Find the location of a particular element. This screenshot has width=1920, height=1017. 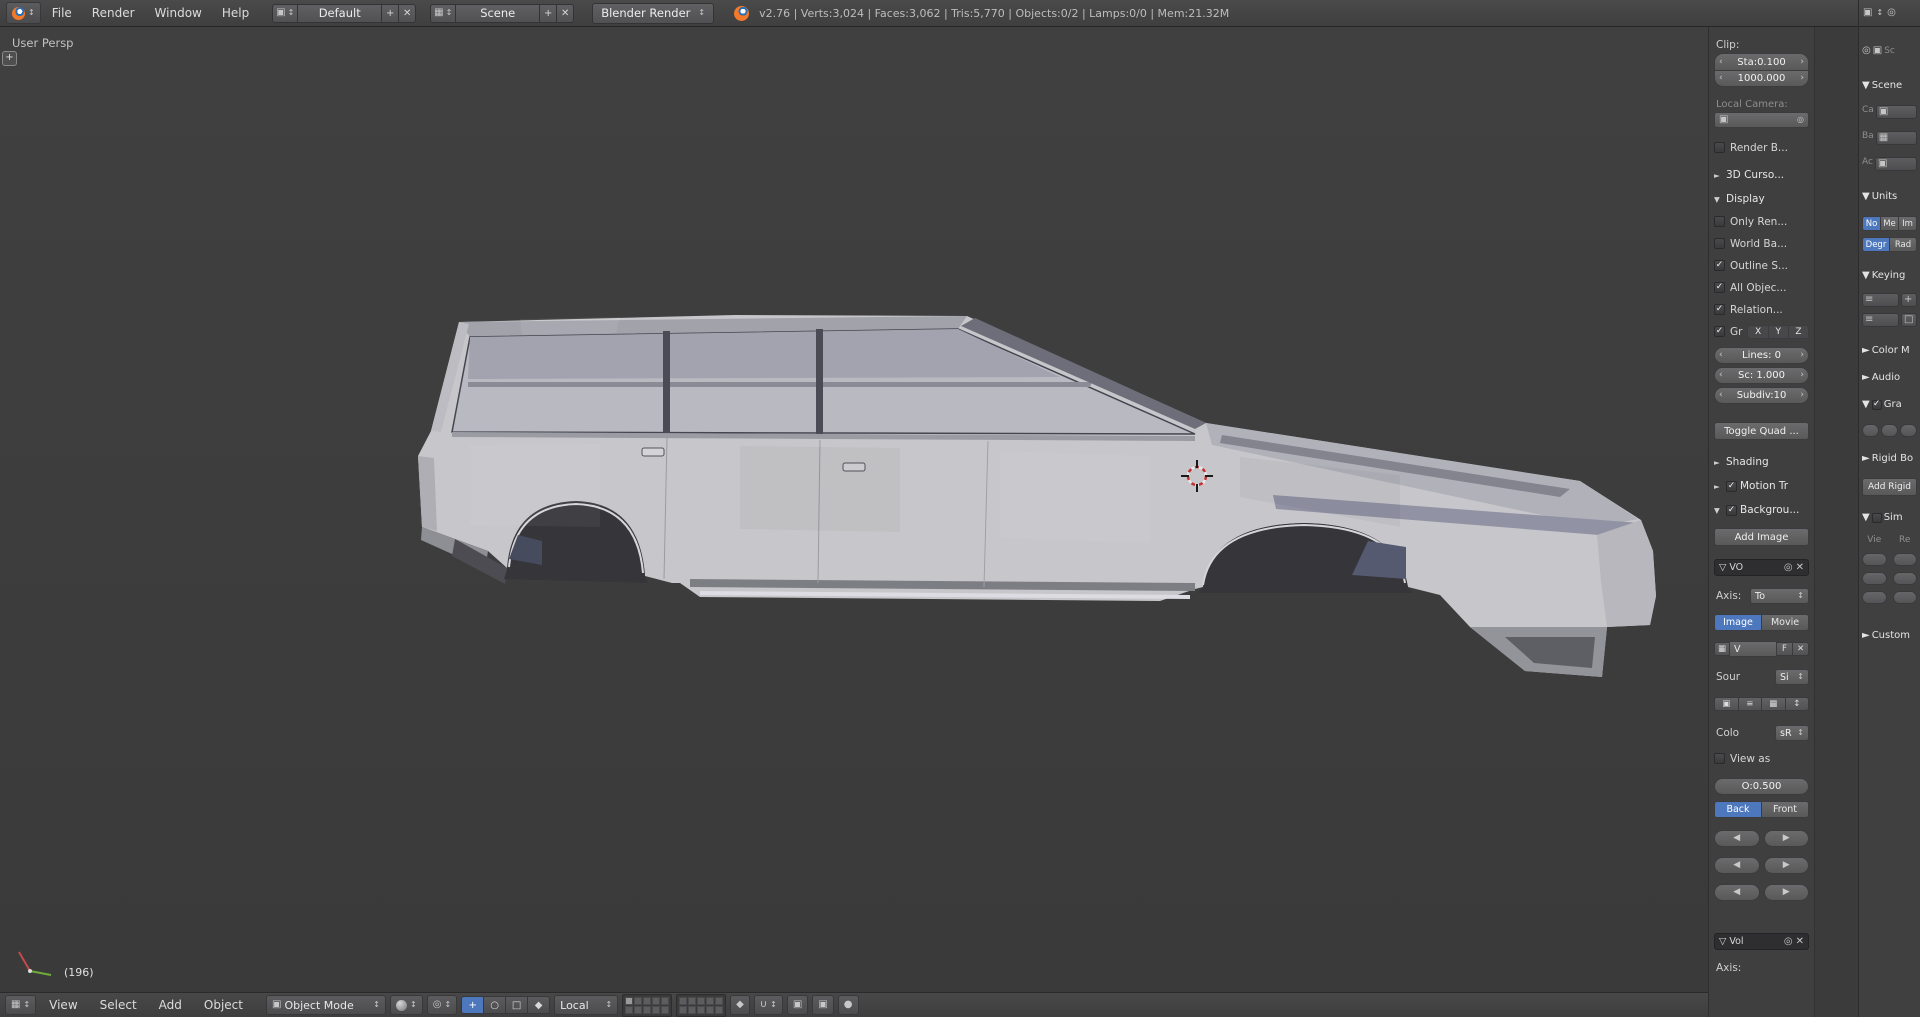

axis-select: To ↕ is located at coordinates (1779, 596).